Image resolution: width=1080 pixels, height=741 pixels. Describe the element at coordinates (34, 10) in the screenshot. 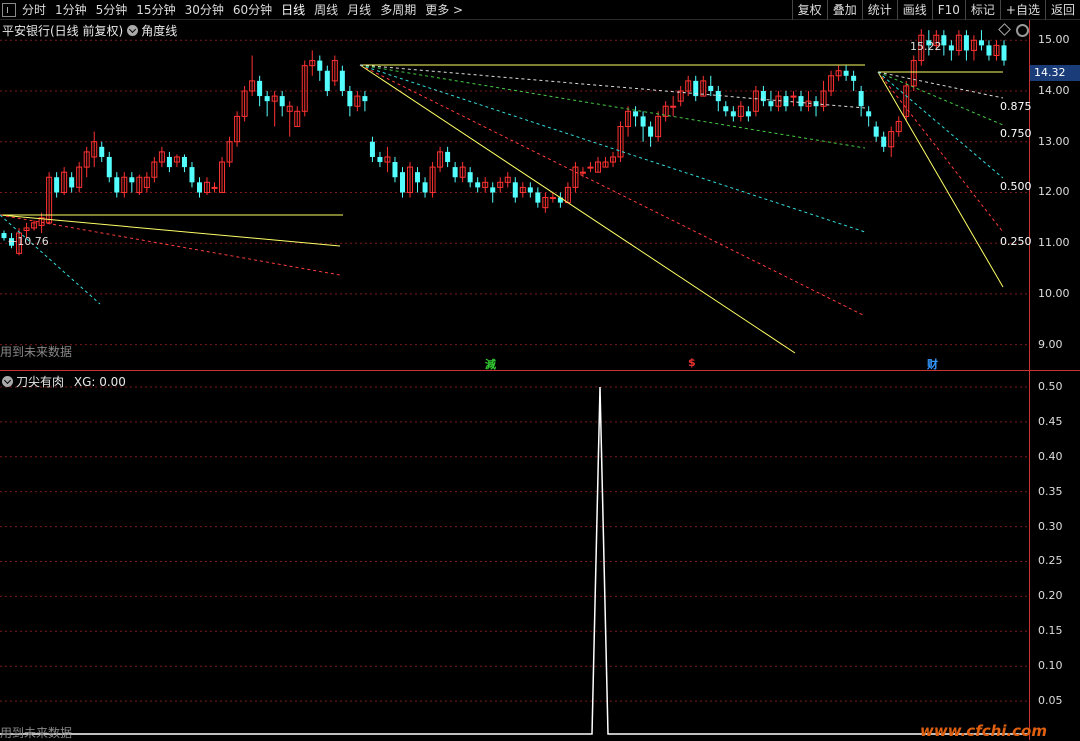

I see `period-tab-0: 分时` at that location.